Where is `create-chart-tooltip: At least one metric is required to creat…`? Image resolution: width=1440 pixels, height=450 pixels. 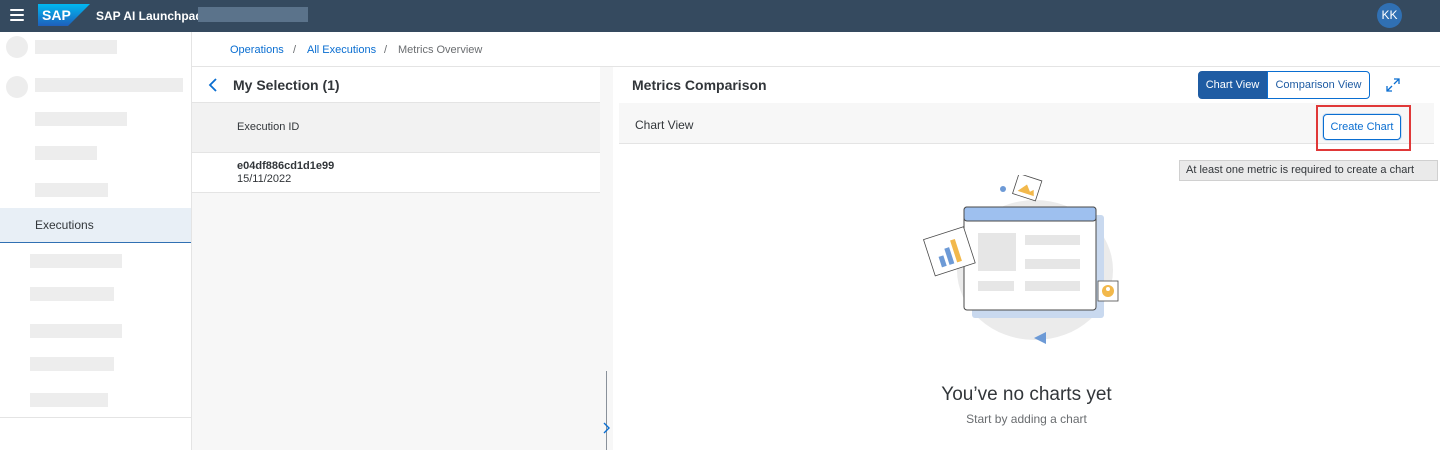
create-chart-tooltip: At least one metric is required to creat… is located at coordinates (1308, 170).